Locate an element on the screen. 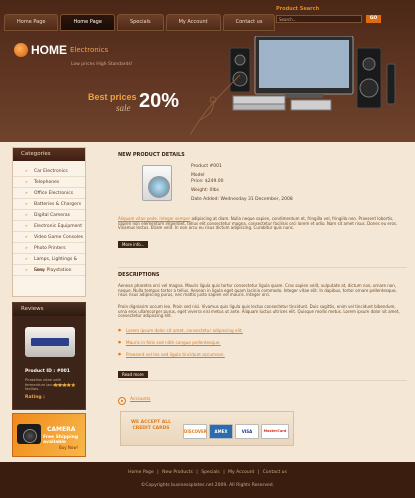 This screenshot has width=415, height=498. nav-home-page-active: Home Page is located at coordinates (87, 22).